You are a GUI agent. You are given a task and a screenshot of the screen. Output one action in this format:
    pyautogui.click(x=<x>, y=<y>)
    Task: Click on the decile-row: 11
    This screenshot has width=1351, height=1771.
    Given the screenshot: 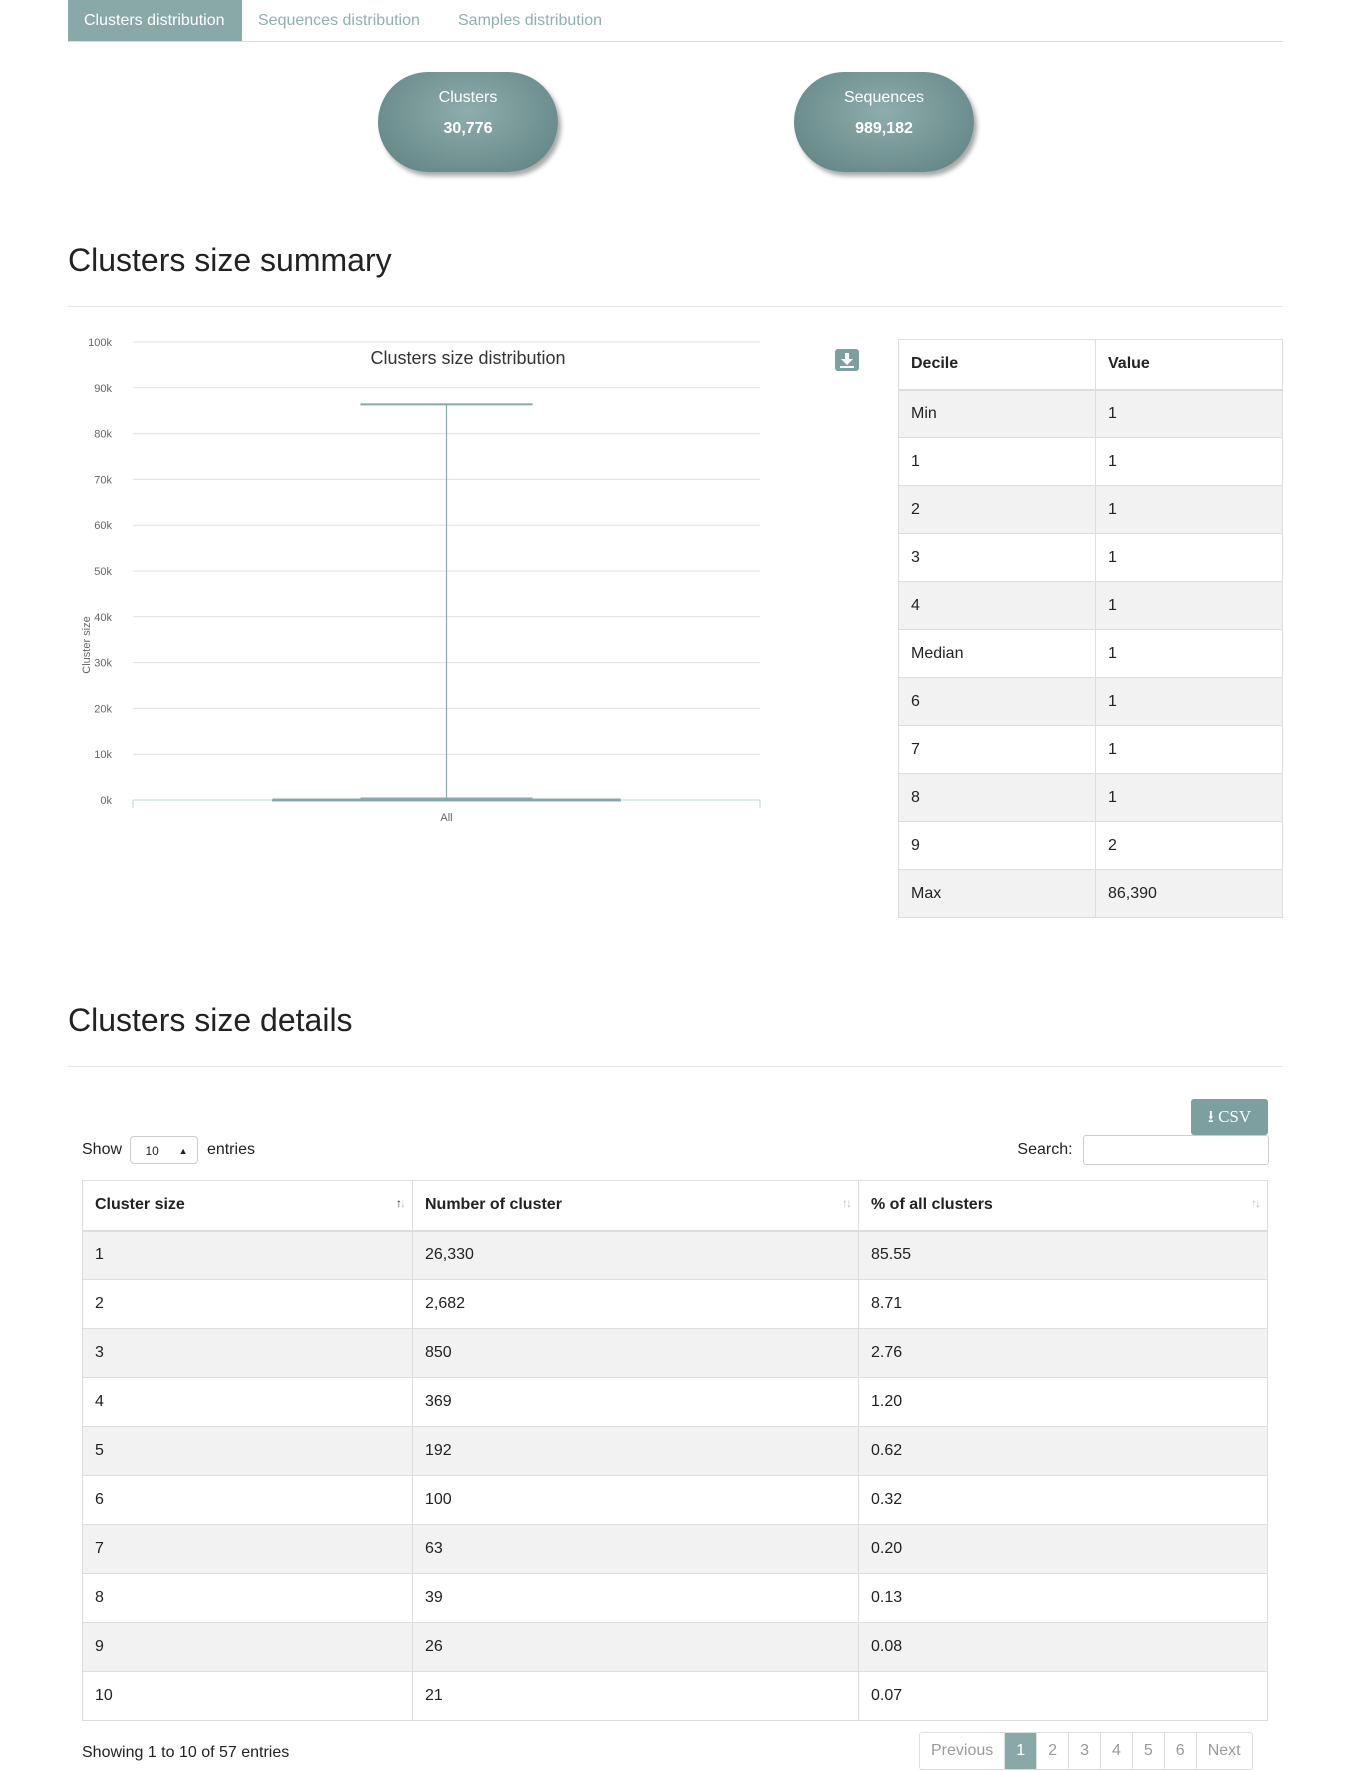 What is the action you would take?
    pyautogui.click(x=1090, y=461)
    